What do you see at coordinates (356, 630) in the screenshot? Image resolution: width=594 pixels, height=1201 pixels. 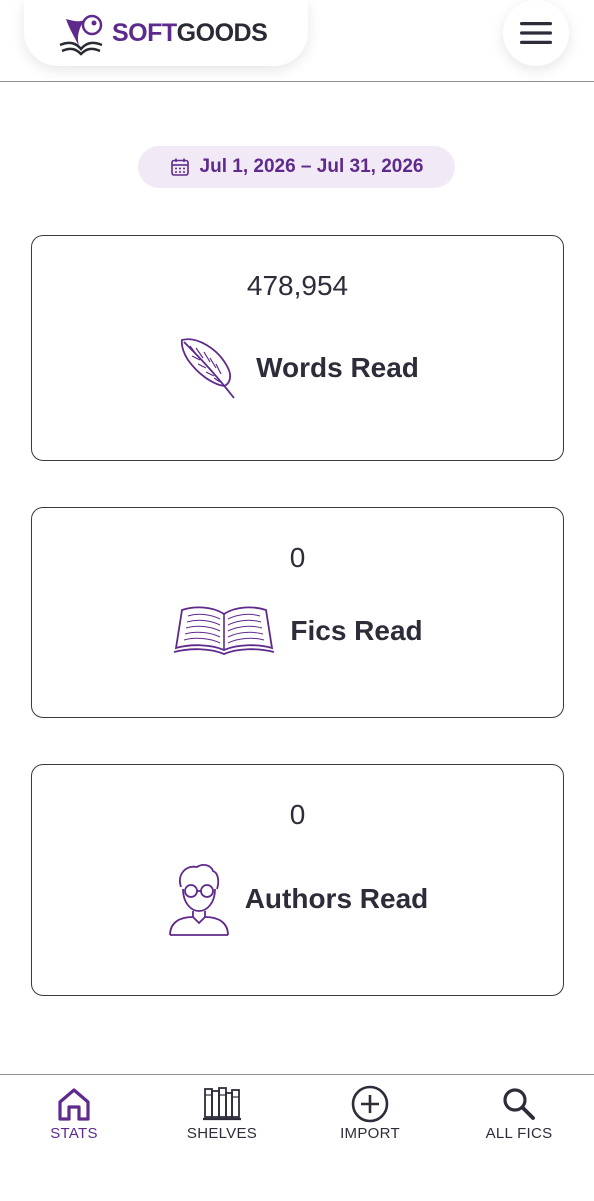 I see `fics-read-label: Fics Read` at bounding box center [356, 630].